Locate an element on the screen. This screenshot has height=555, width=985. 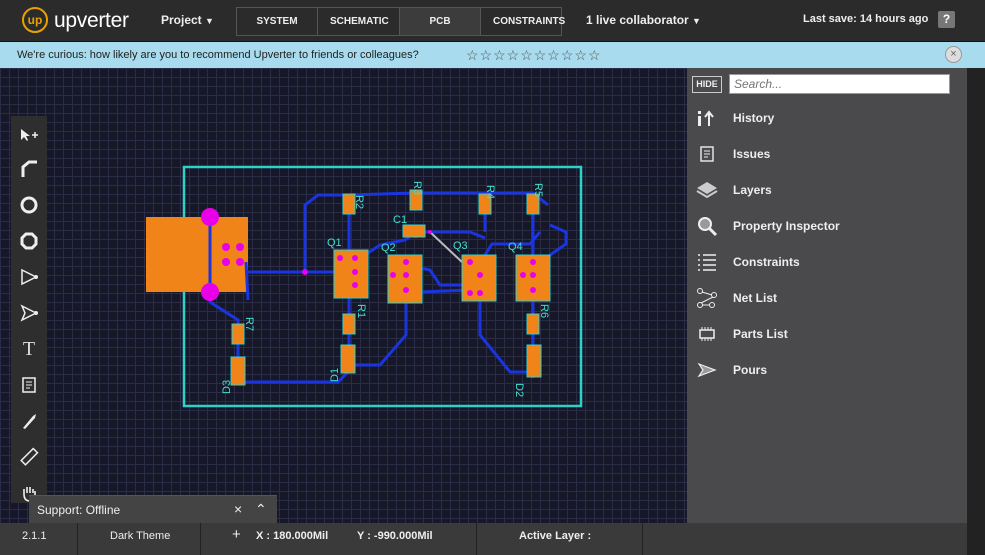
label-r7: R7 is located at coordinates (249, 324).